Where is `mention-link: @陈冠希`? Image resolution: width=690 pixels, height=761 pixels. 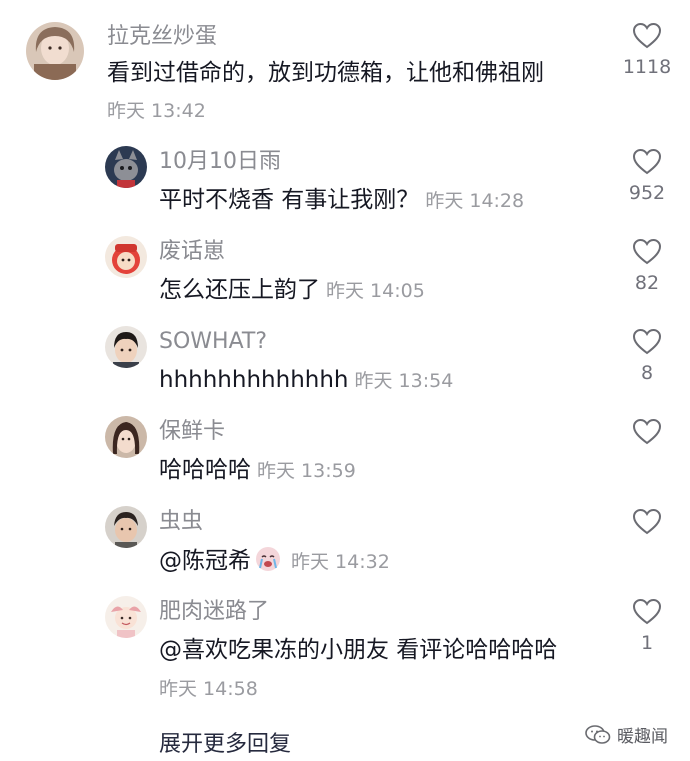
mention-link: @陈冠希 is located at coordinates (205, 561).